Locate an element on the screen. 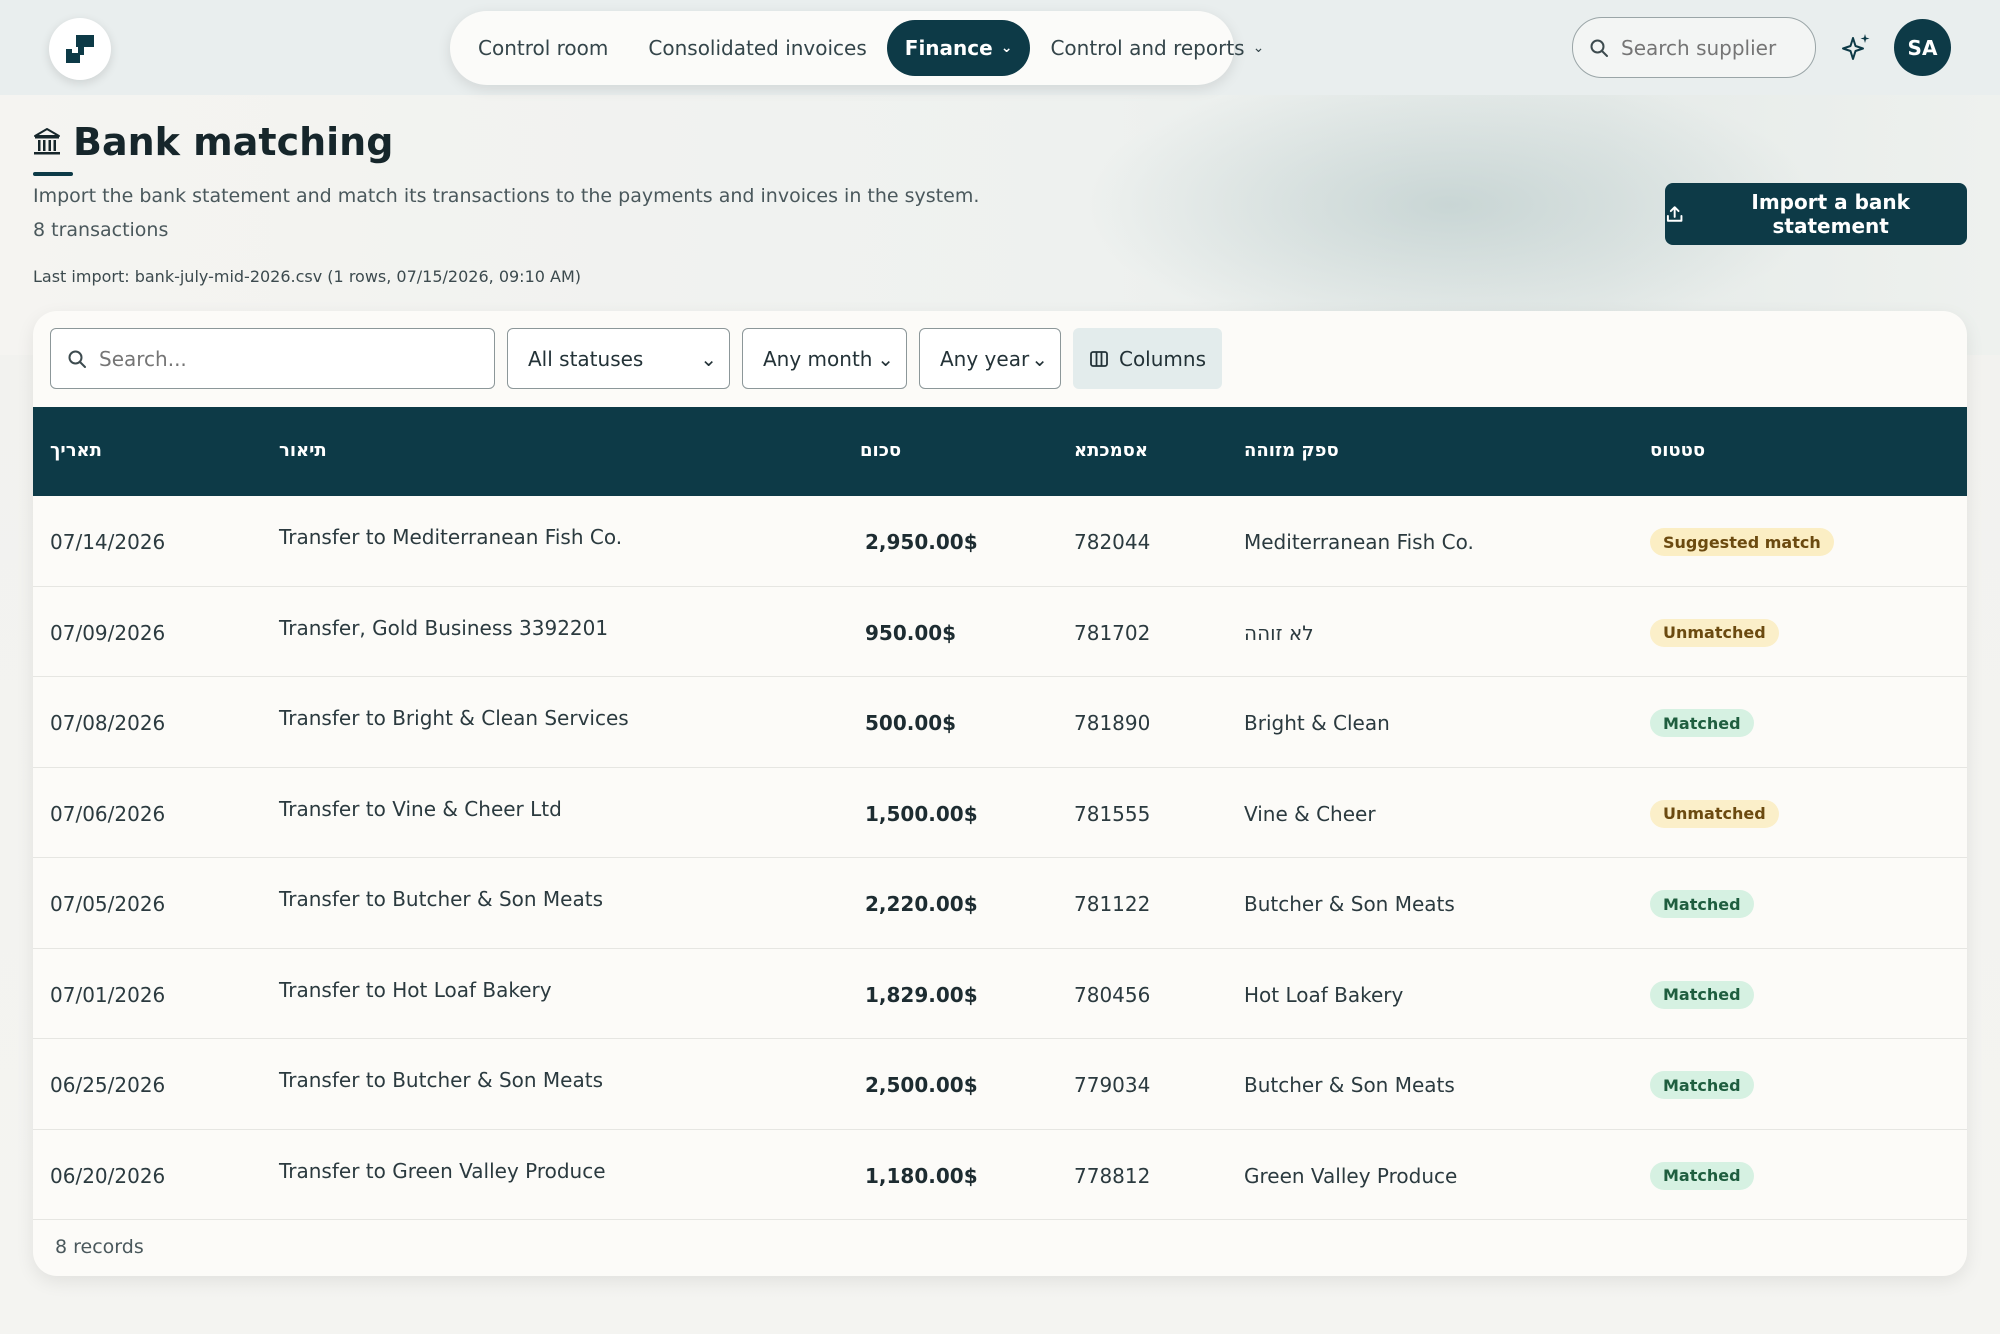 Image resolution: width=2000 pixels, height=1334 pixels. header-date: תאריך is located at coordinates (76, 450).